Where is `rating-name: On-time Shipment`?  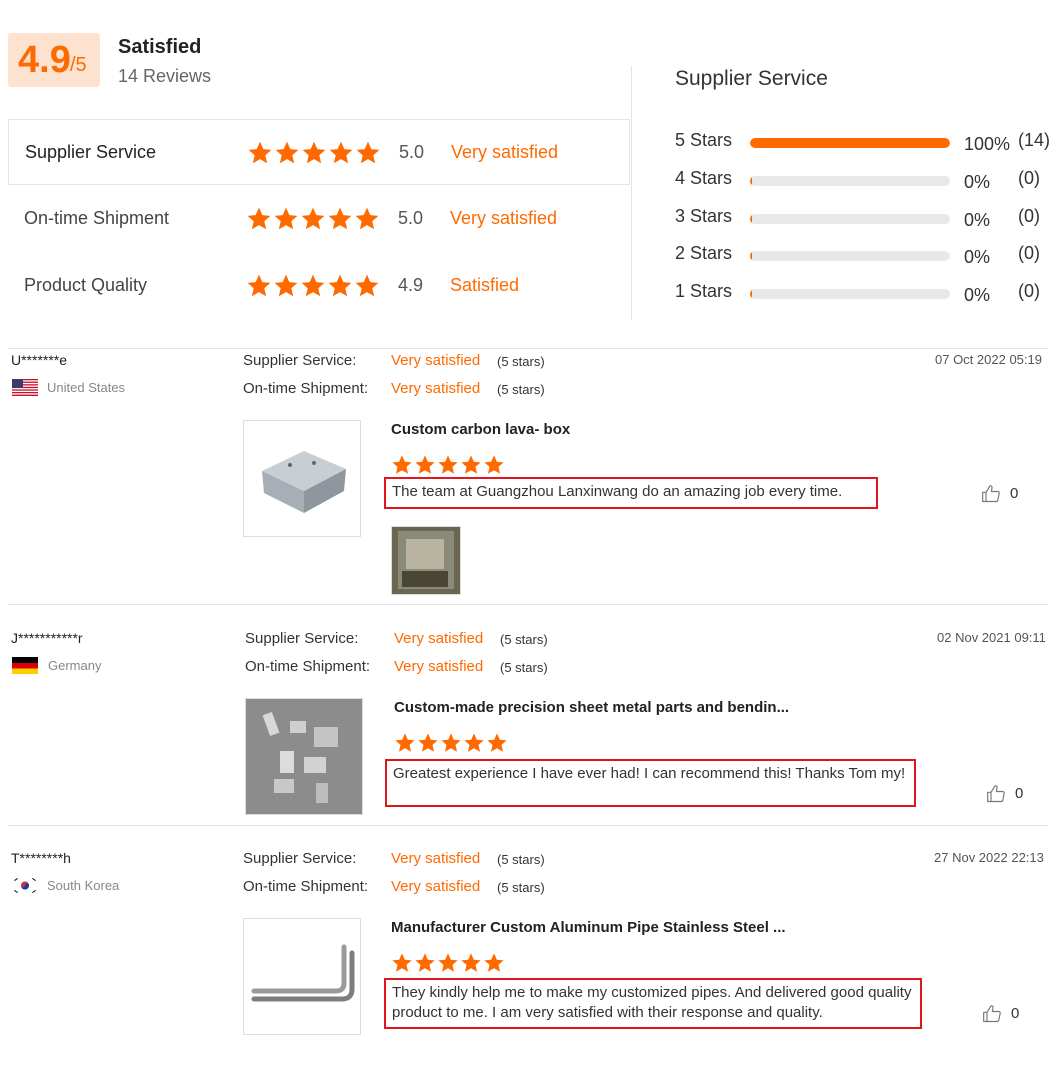
rating-name: On-time Shipment is located at coordinates (97, 218).